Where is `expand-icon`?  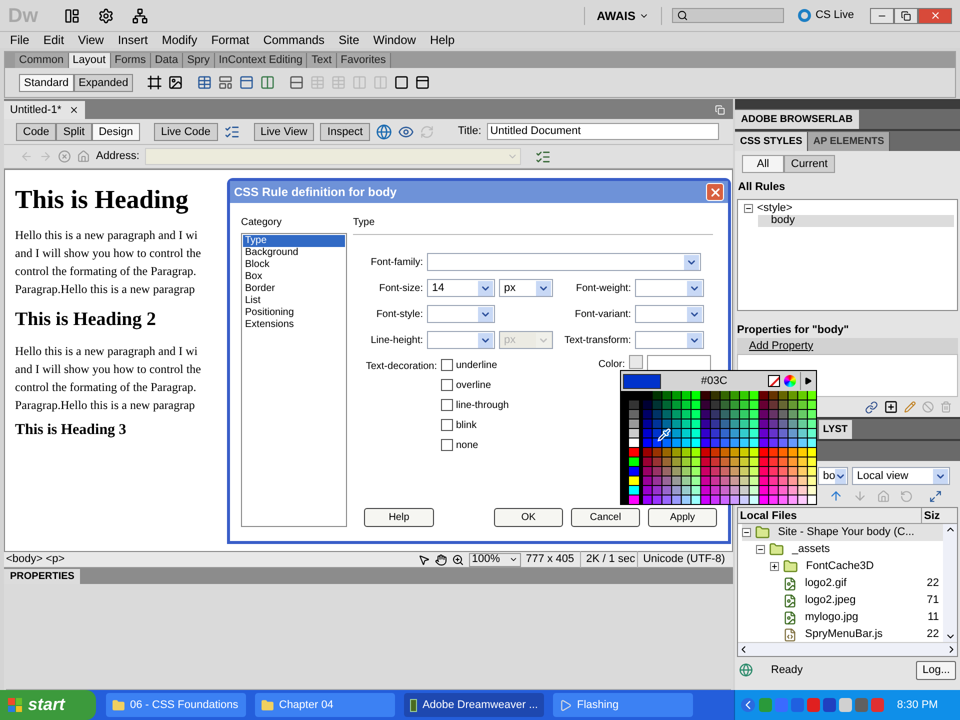 expand-icon is located at coordinates (935, 496).